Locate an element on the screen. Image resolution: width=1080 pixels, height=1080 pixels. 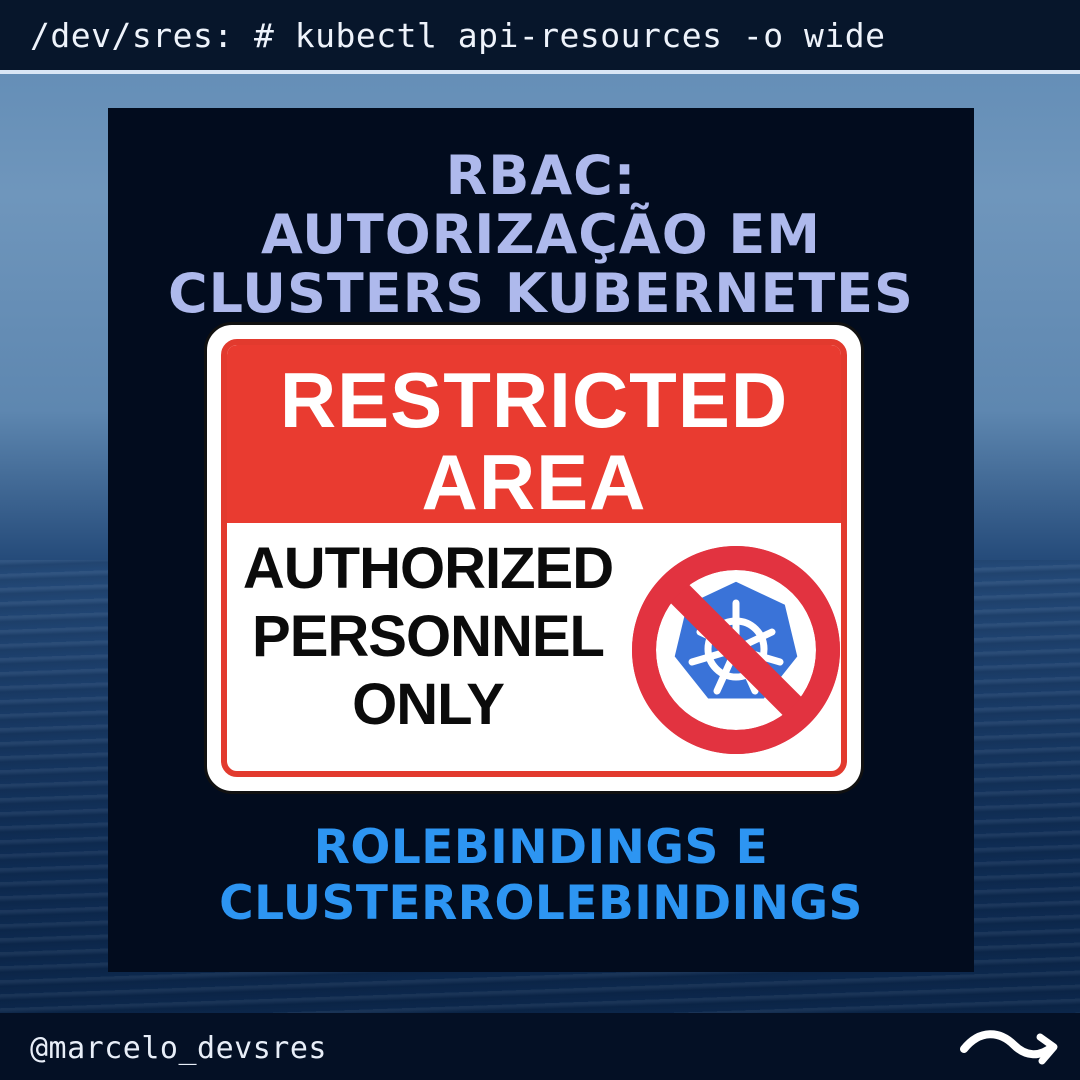
sign-heading-line-2: AREA is located at coordinates (534, 482).